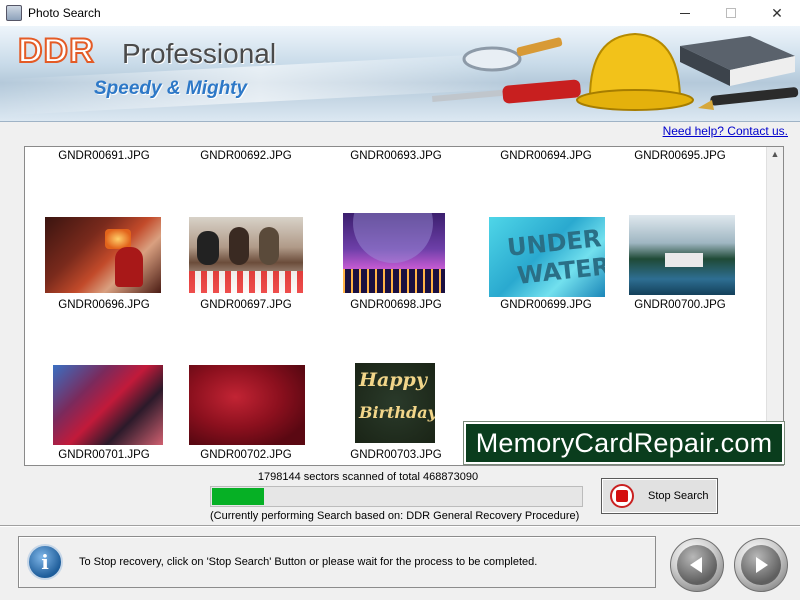  I want to click on next-button, so click(761, 565).